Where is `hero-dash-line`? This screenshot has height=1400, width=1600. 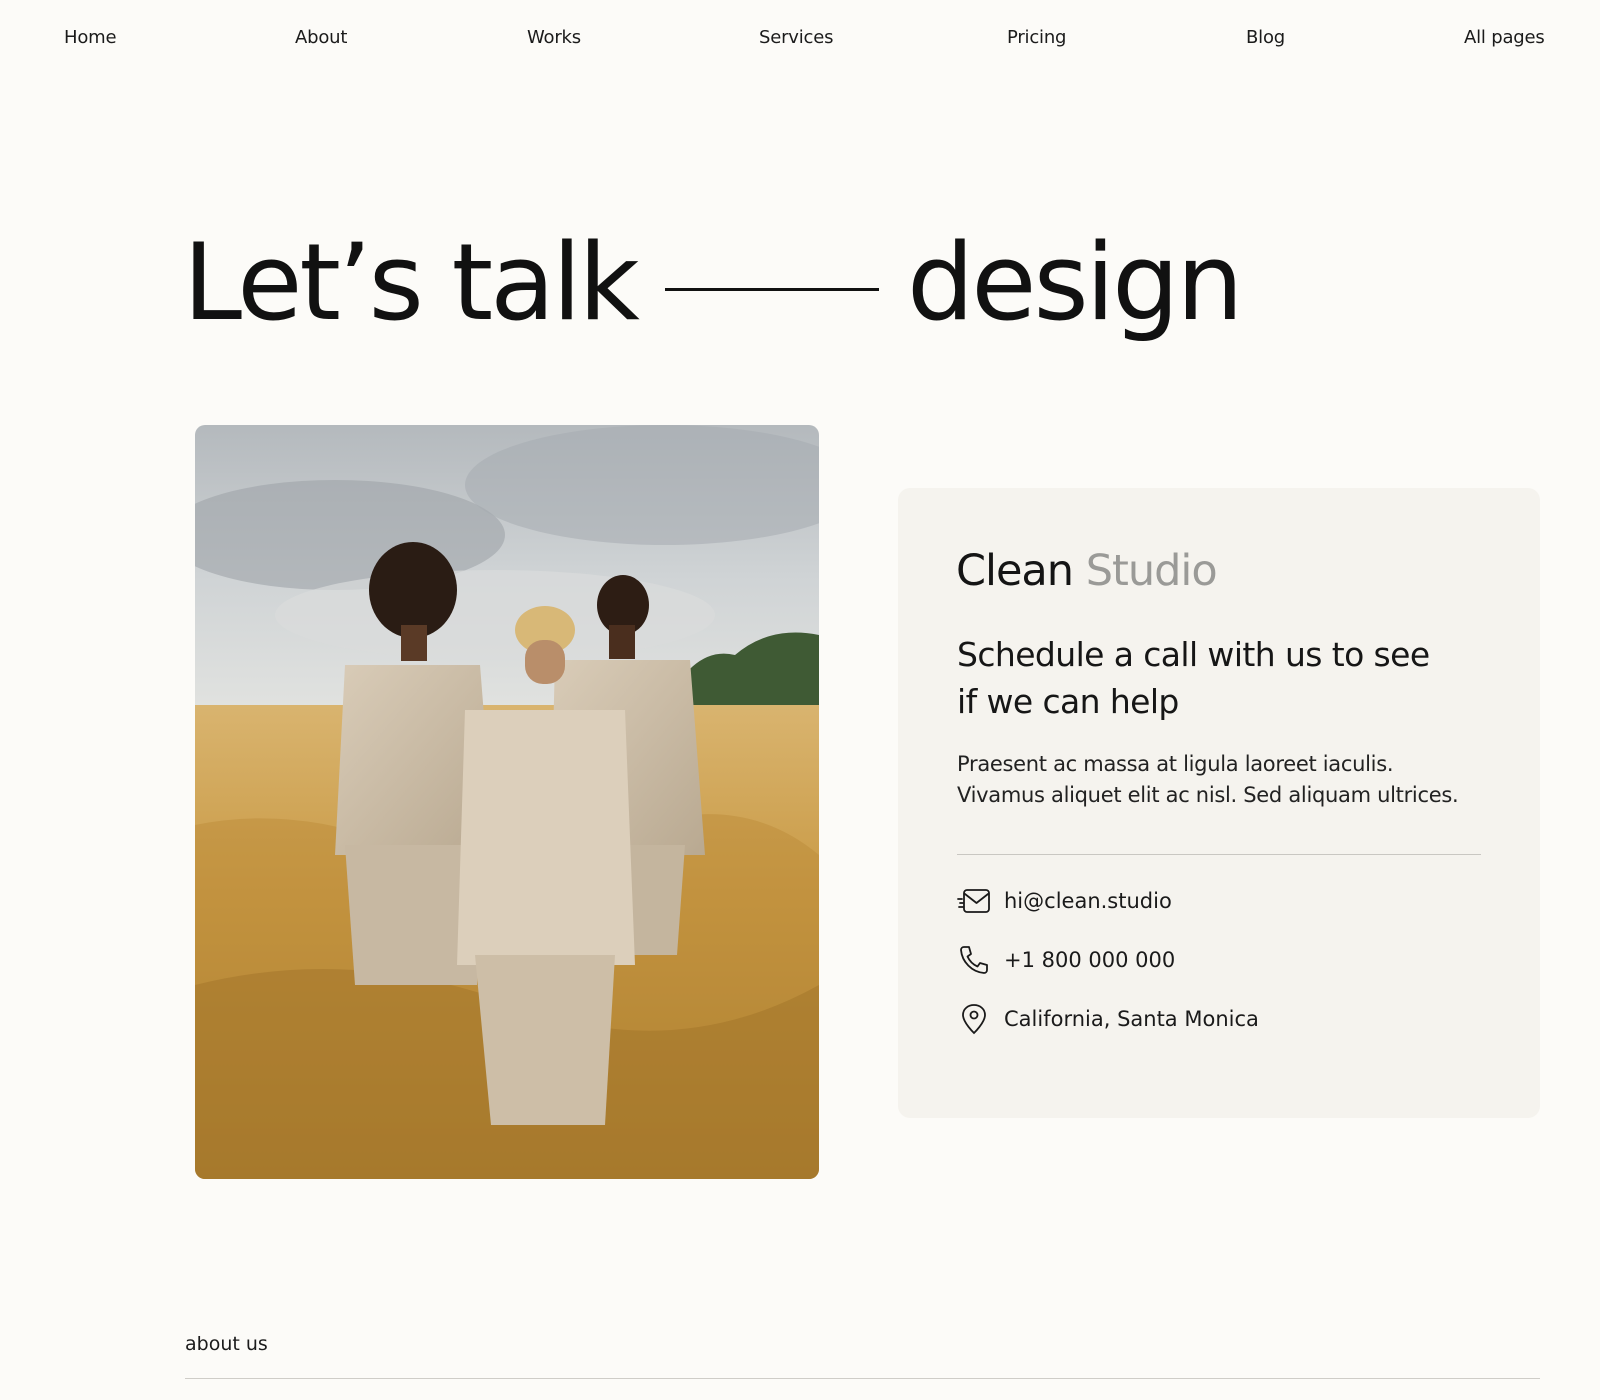 hero-dash-line is located at coordinates (771, 289).